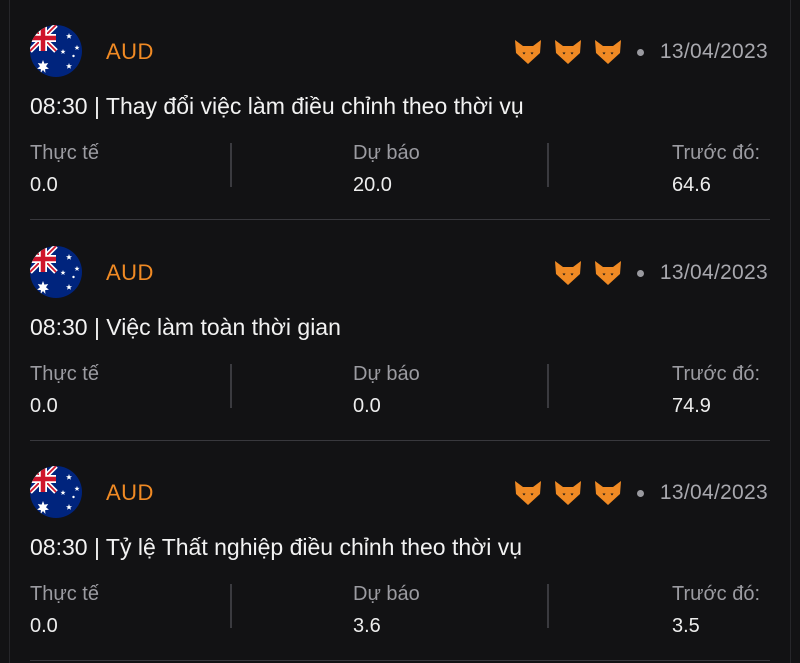  I want to click on event-title: 08:30 | Việc làm toàn thời gian, so click(185, 327).